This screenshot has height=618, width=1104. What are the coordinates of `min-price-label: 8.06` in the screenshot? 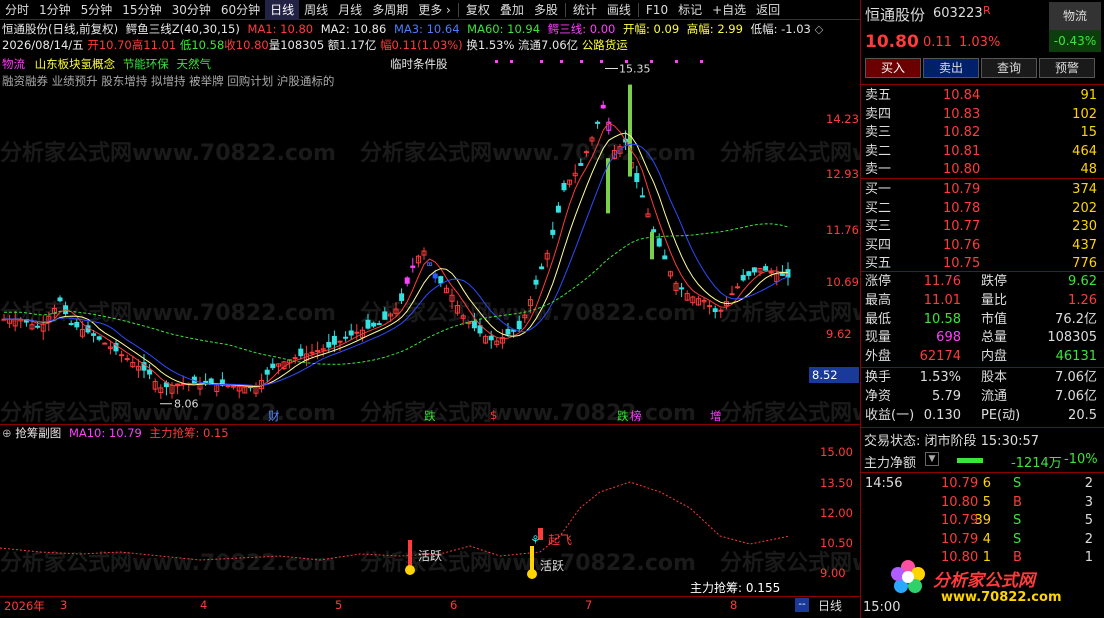 It's located at (186, 404).